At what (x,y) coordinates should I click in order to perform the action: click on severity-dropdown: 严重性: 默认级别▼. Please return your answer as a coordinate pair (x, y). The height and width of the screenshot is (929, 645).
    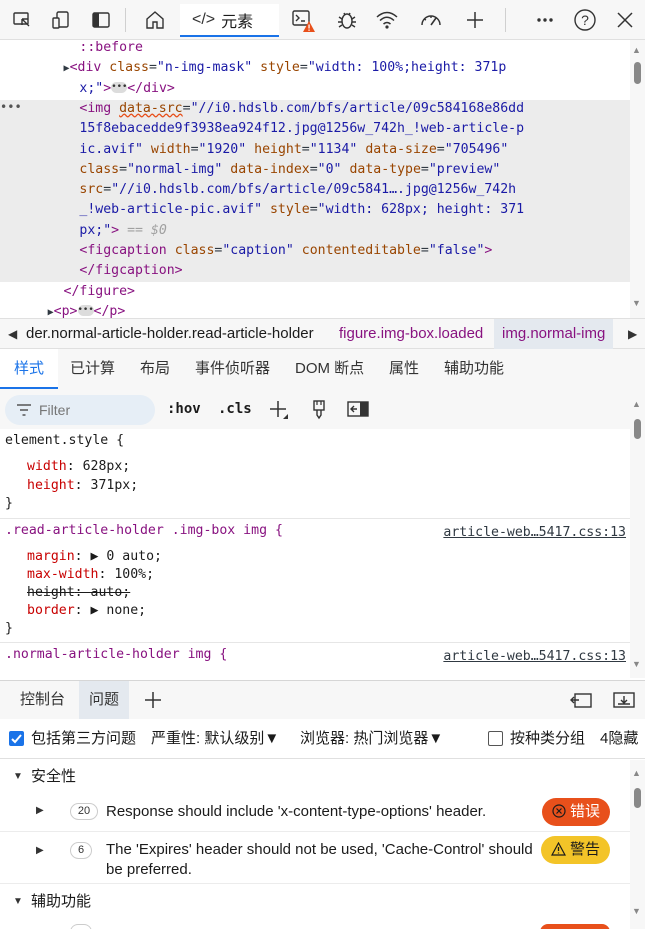
    Looking at the image, I should click on (215, 739).